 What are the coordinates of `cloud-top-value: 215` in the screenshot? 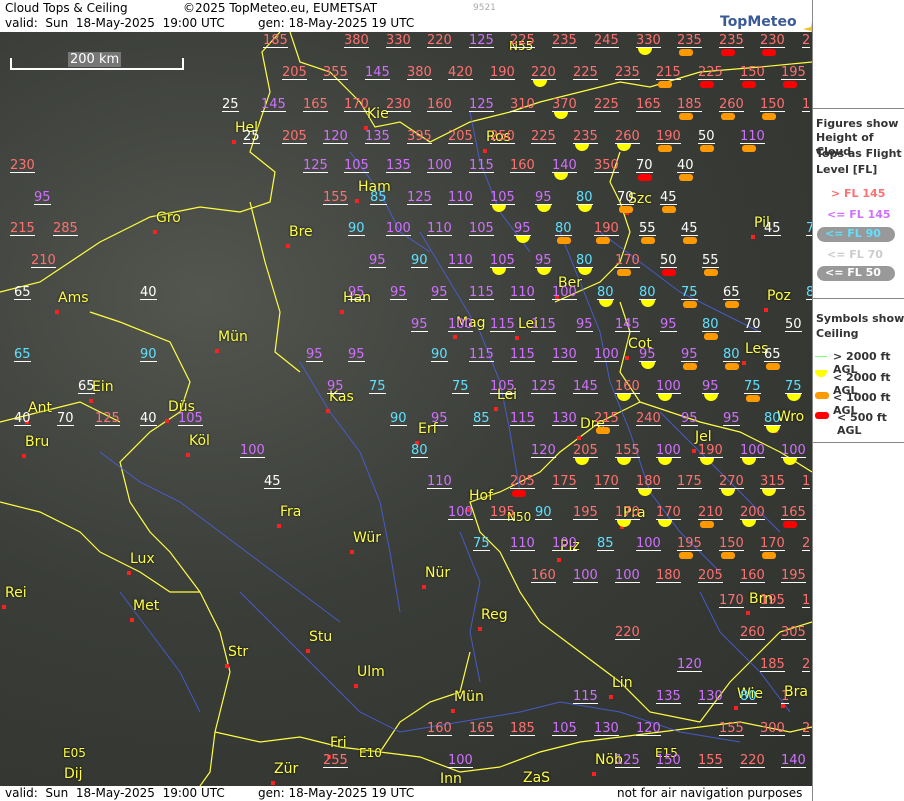 It's located at (22, 228).